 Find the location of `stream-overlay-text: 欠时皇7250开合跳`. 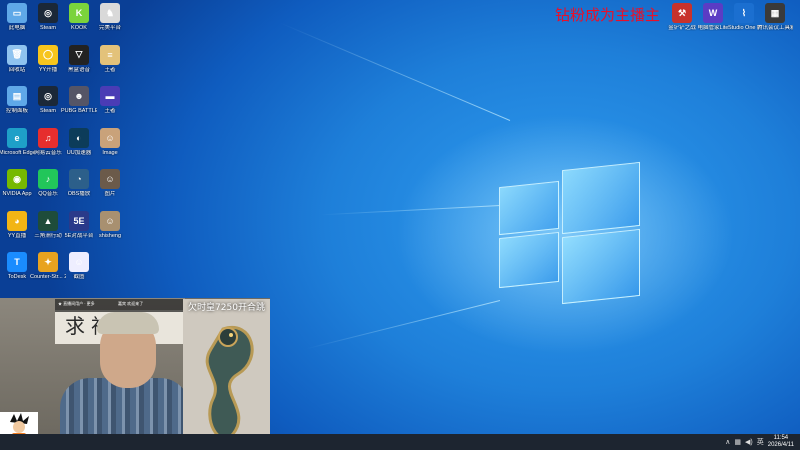

stream-overlay-text: 欠时皇7250开合跳 is located at coordinates (226, 308).